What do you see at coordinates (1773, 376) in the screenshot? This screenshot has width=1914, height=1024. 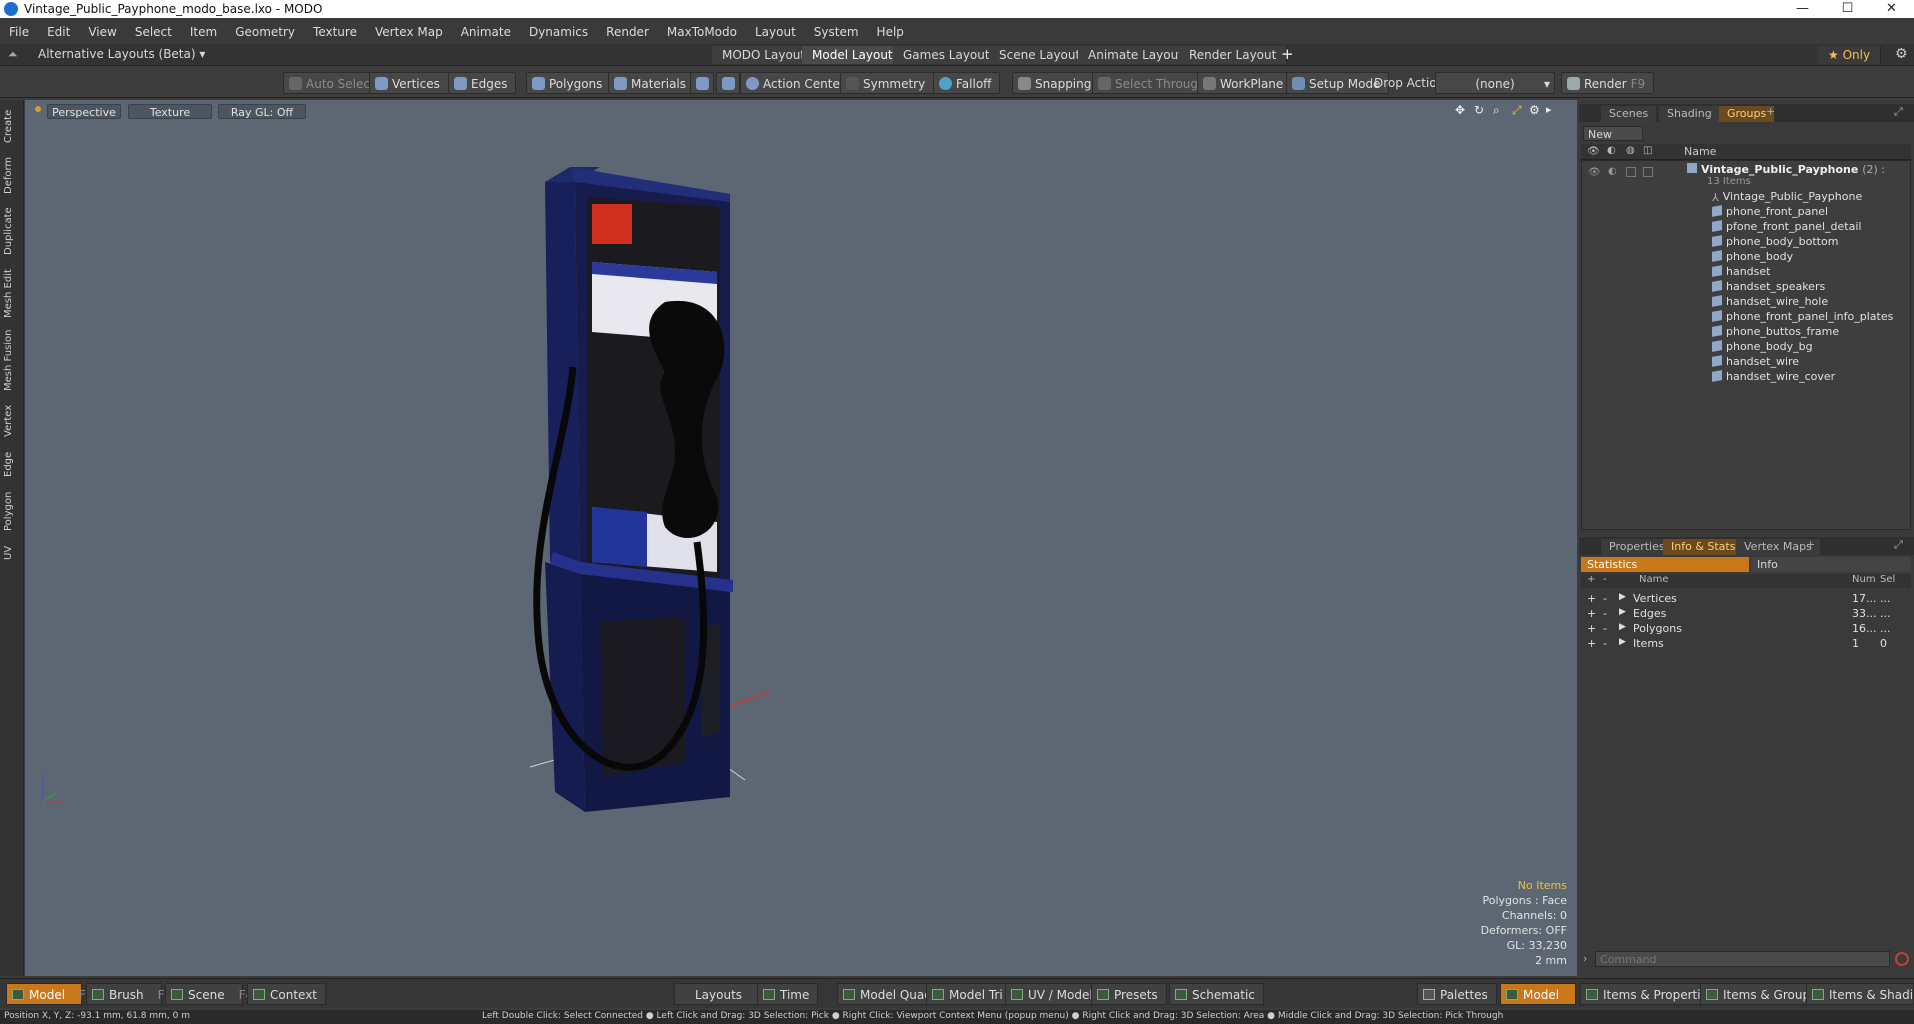 I see `list-item: handset_wire_cover` at bounding box center [1773, 376].